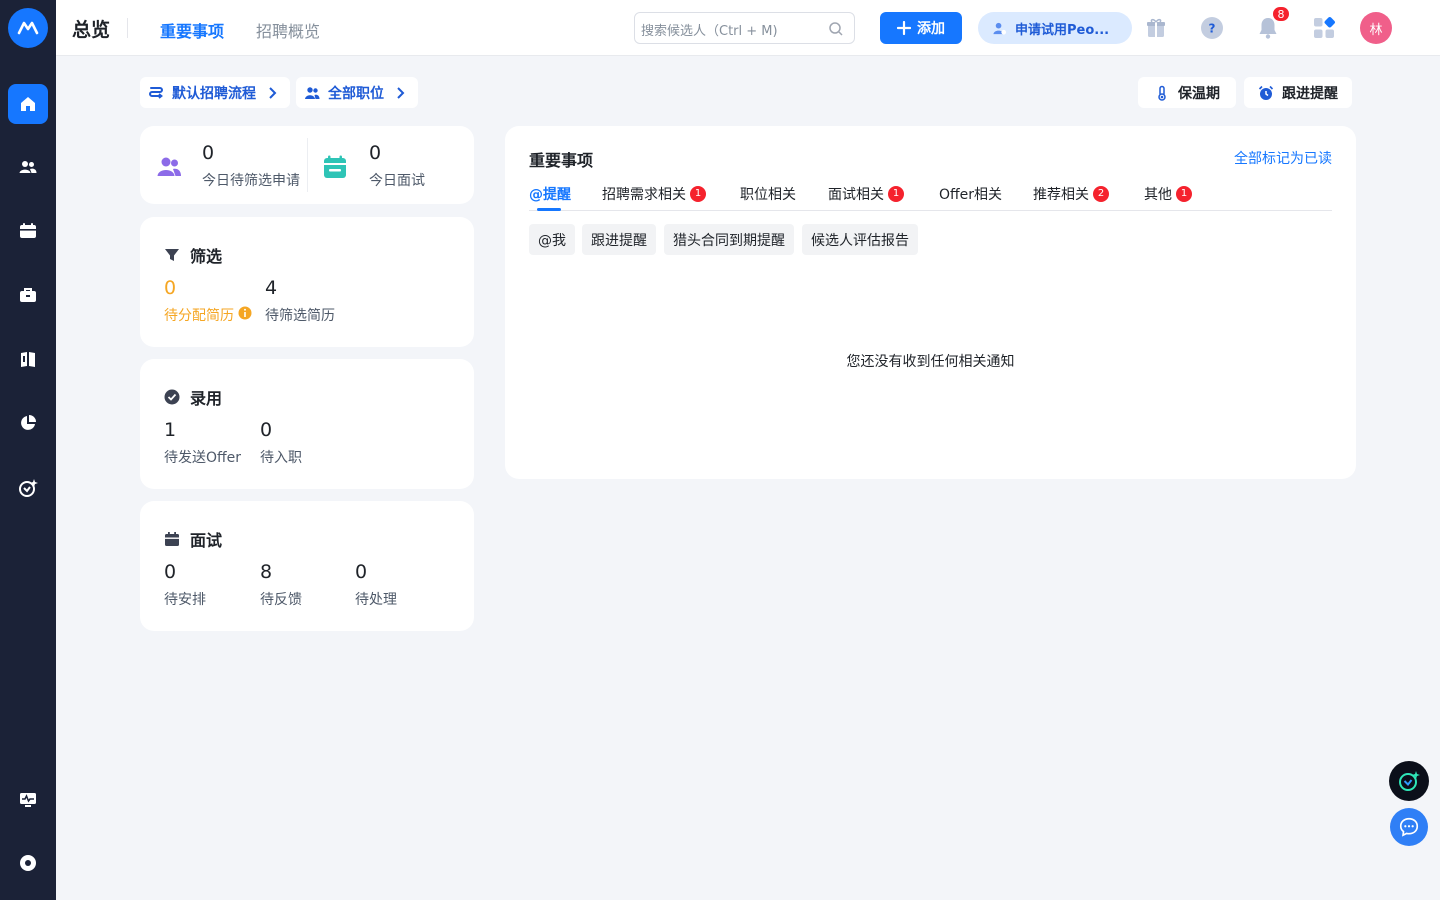 This screenshot has width=1440, height=900. Describe the element at coordinates (172, 397) in the screenshot. I see `check-circle-icon` at that location.